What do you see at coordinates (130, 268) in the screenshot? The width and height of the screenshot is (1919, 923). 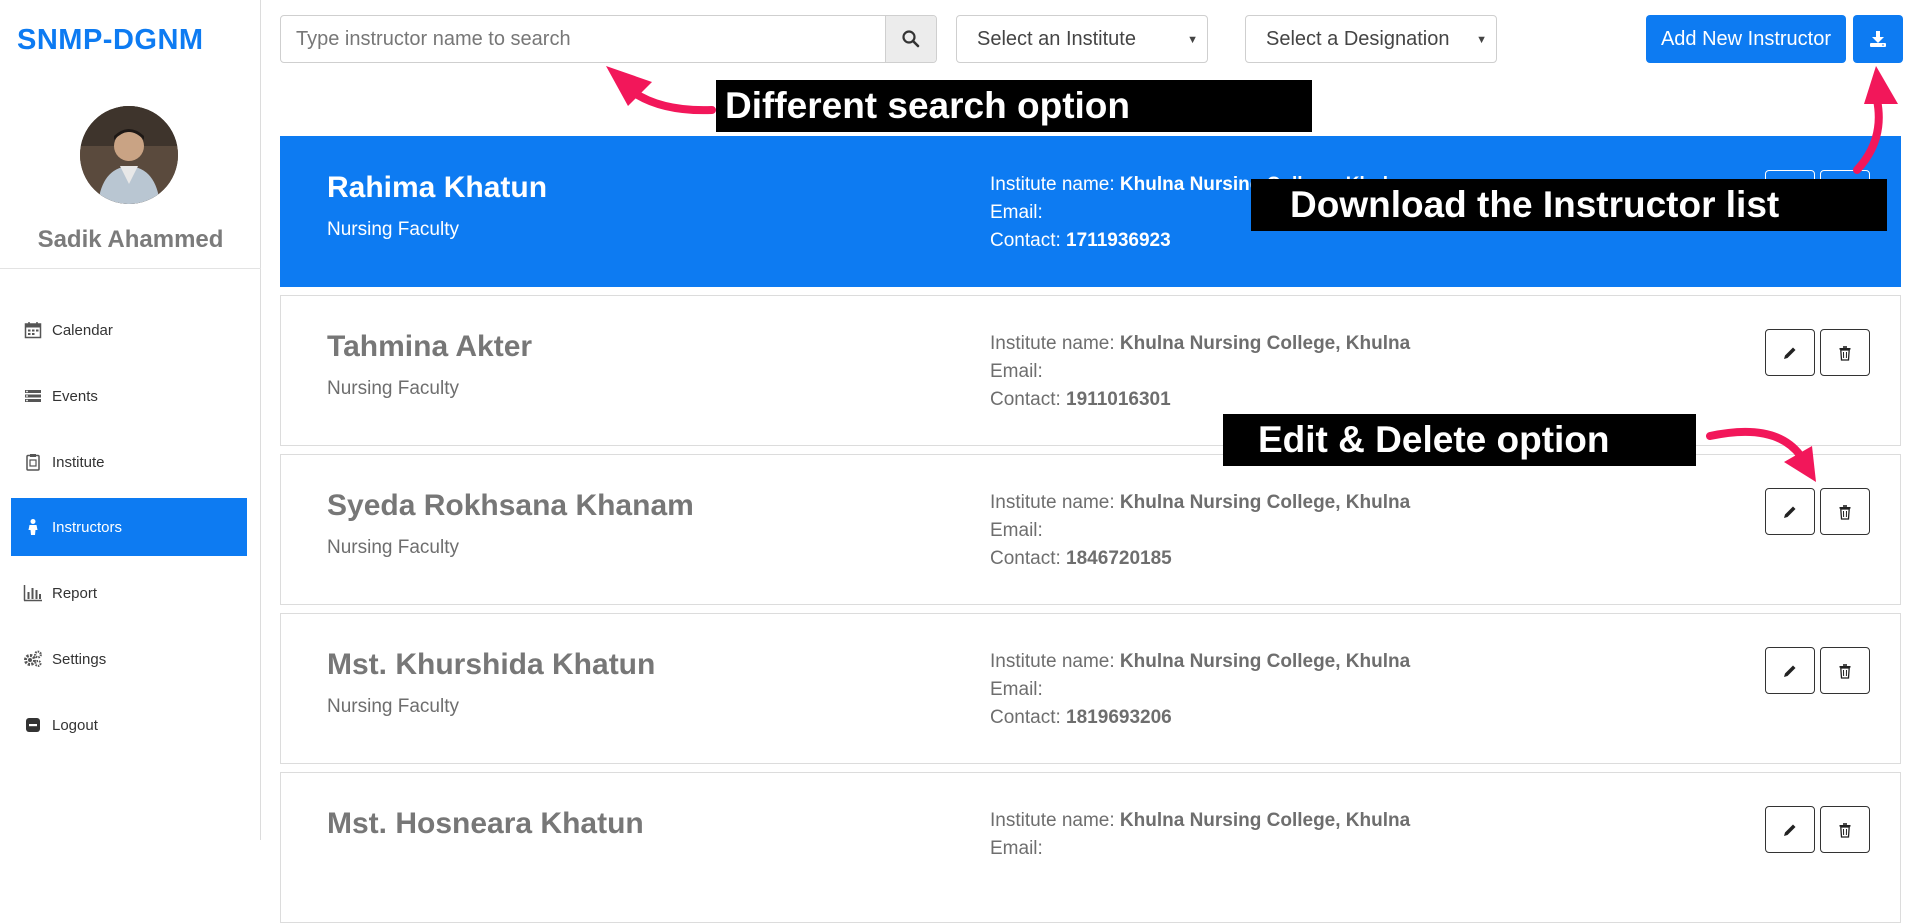 I see `sidebar-divider` at bounding box center [130, 268].